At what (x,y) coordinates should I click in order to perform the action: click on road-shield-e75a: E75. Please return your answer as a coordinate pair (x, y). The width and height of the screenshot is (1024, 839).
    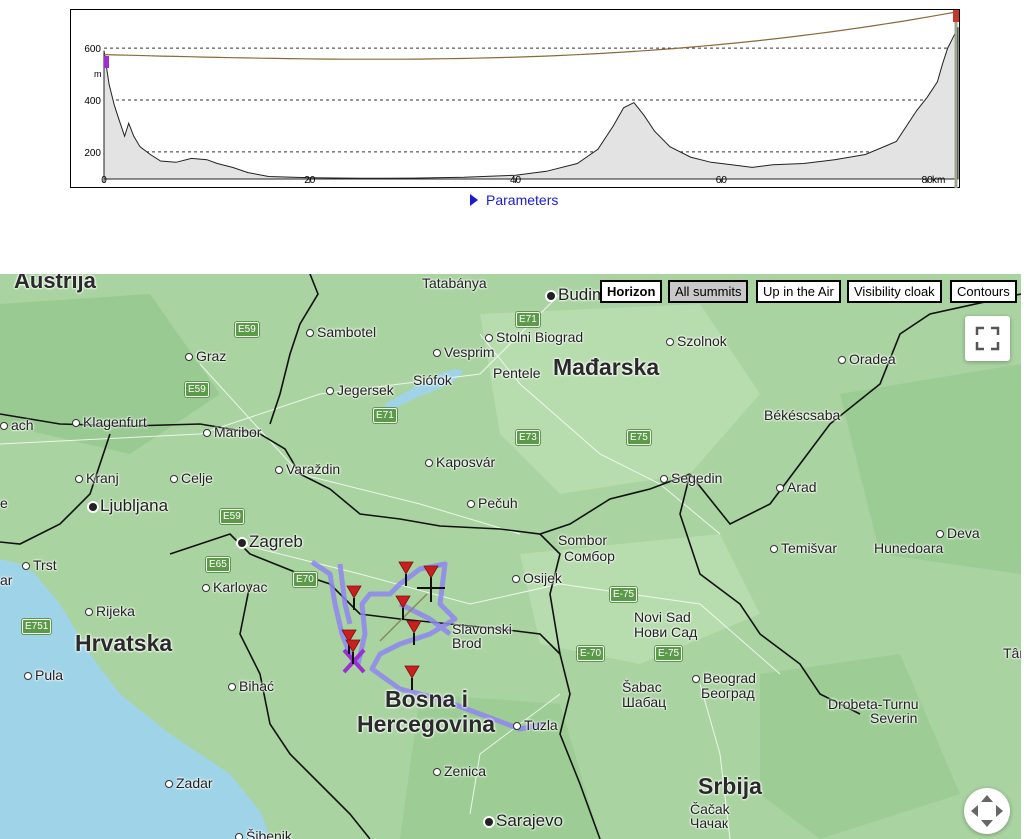
    Looking at the image, I should click on (639, 437).